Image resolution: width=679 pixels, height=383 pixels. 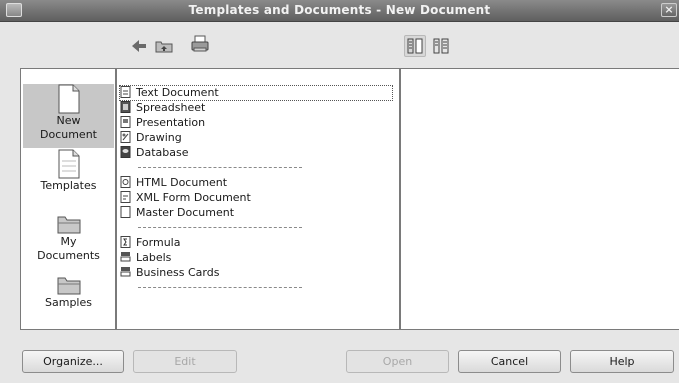 What do you see at coordinates (125, 197) in the screenshot?
I see `xml-form-icon` at bounding box center [125, 197].